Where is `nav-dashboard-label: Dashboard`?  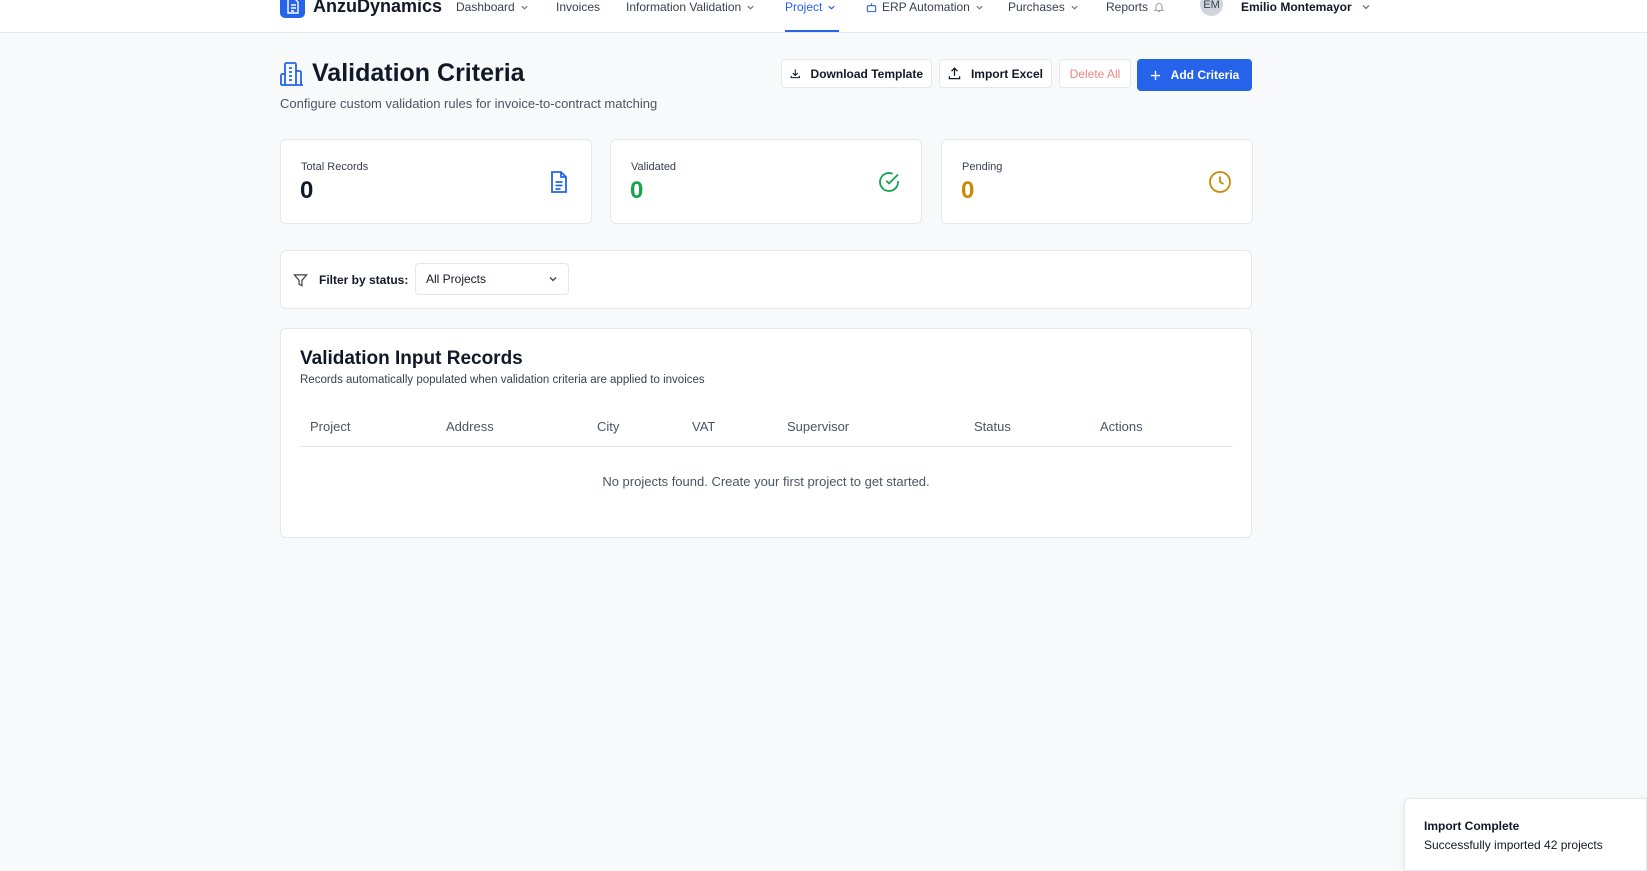 nav-dashboard-label: Dashboard is located at coordinates (485, 7).